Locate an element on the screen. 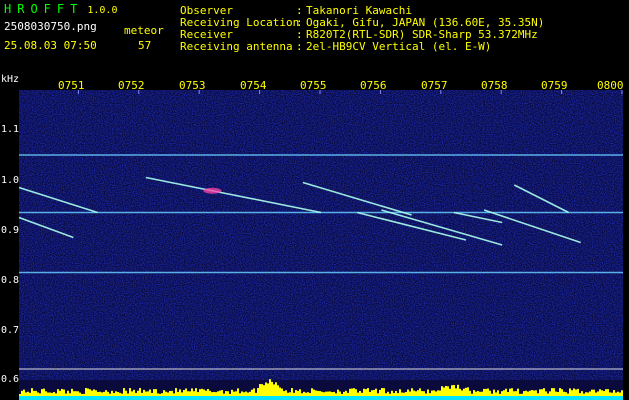 The width and height of the screenshot is (629, 400). app-version: 1.0.0 is located at coordinates (102, 10).